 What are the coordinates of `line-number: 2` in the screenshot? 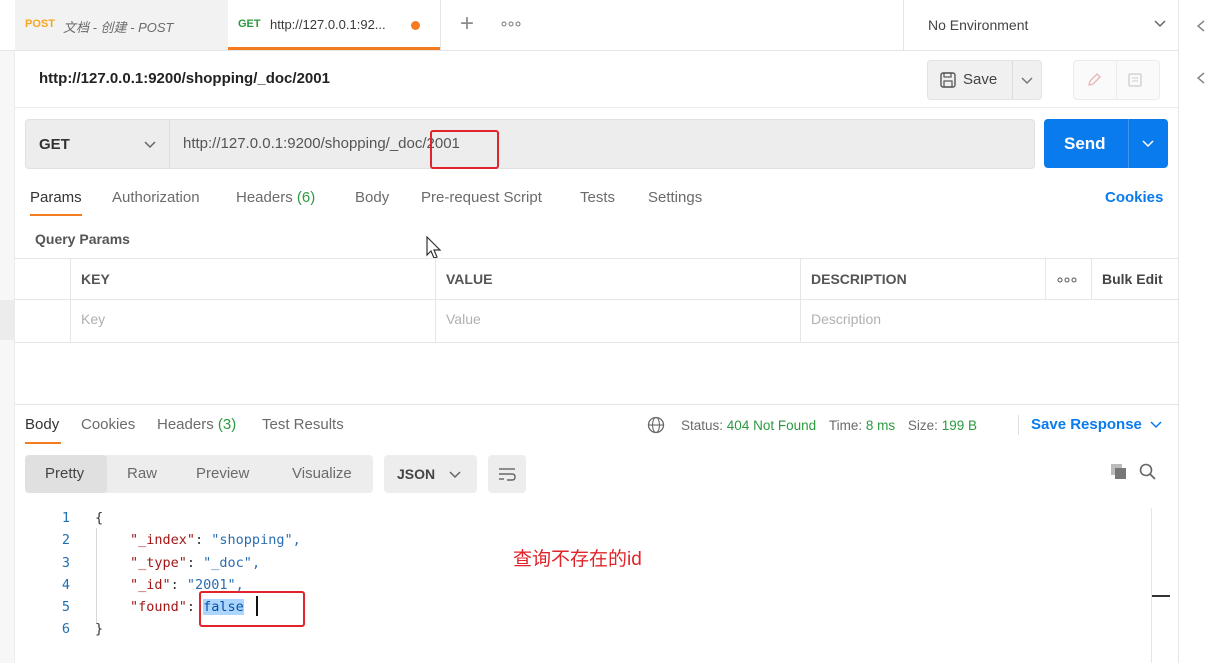 It's located at (65, 540).